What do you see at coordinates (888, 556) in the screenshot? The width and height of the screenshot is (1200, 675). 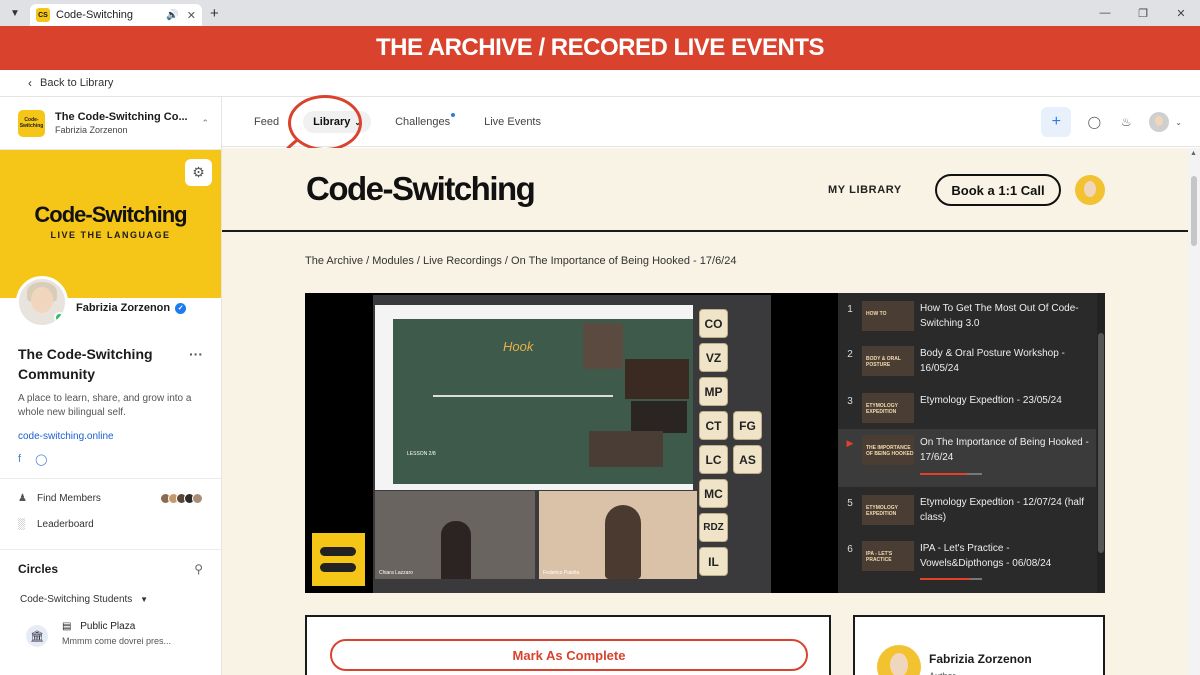 I see `playlist-thumbnail: IPA - LET'S PRACTICE` at bounding box center [888, 556].